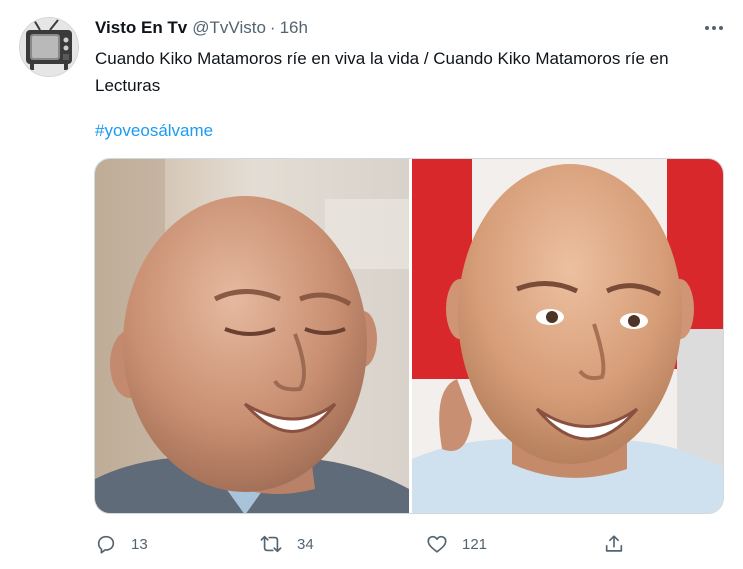 The width and height of the screenshot is (743, 569). What do you see at coordinates (475, 544) in the screenshot?
I see `like-count: 121` at bounding box center [475, 544].